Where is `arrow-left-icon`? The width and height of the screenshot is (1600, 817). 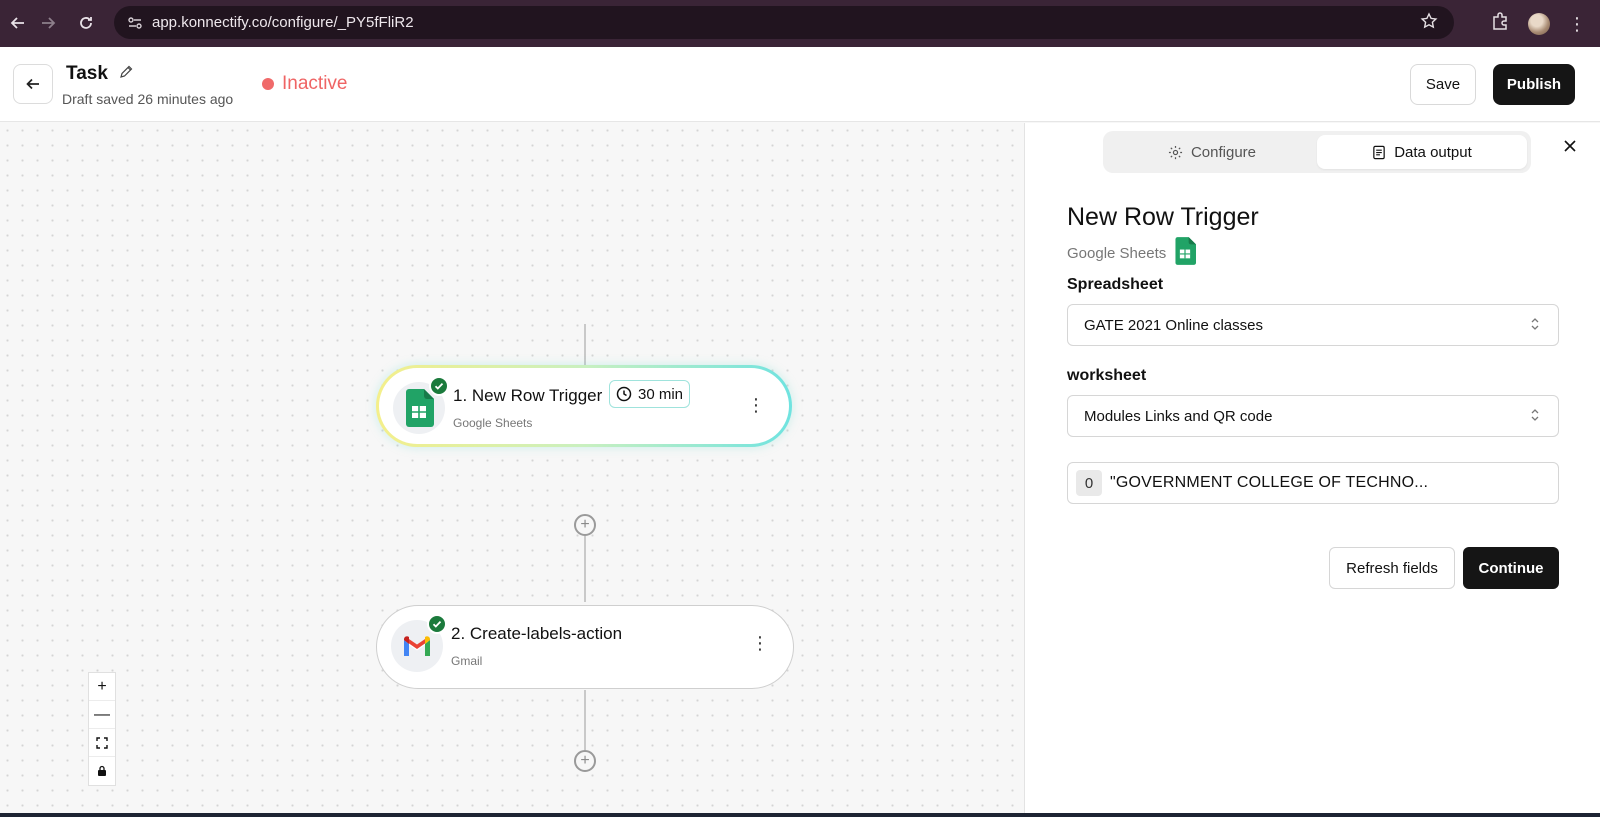 arrow-left-icon is located at coordinates (32, 84).